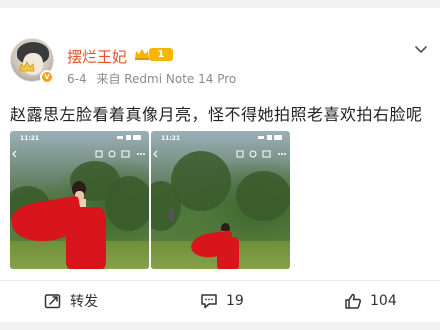  Describe the element at coordinates (166, 79) in the screenshot. I see `post-source: 来自 Redmi Note 14 Pro` at that location.